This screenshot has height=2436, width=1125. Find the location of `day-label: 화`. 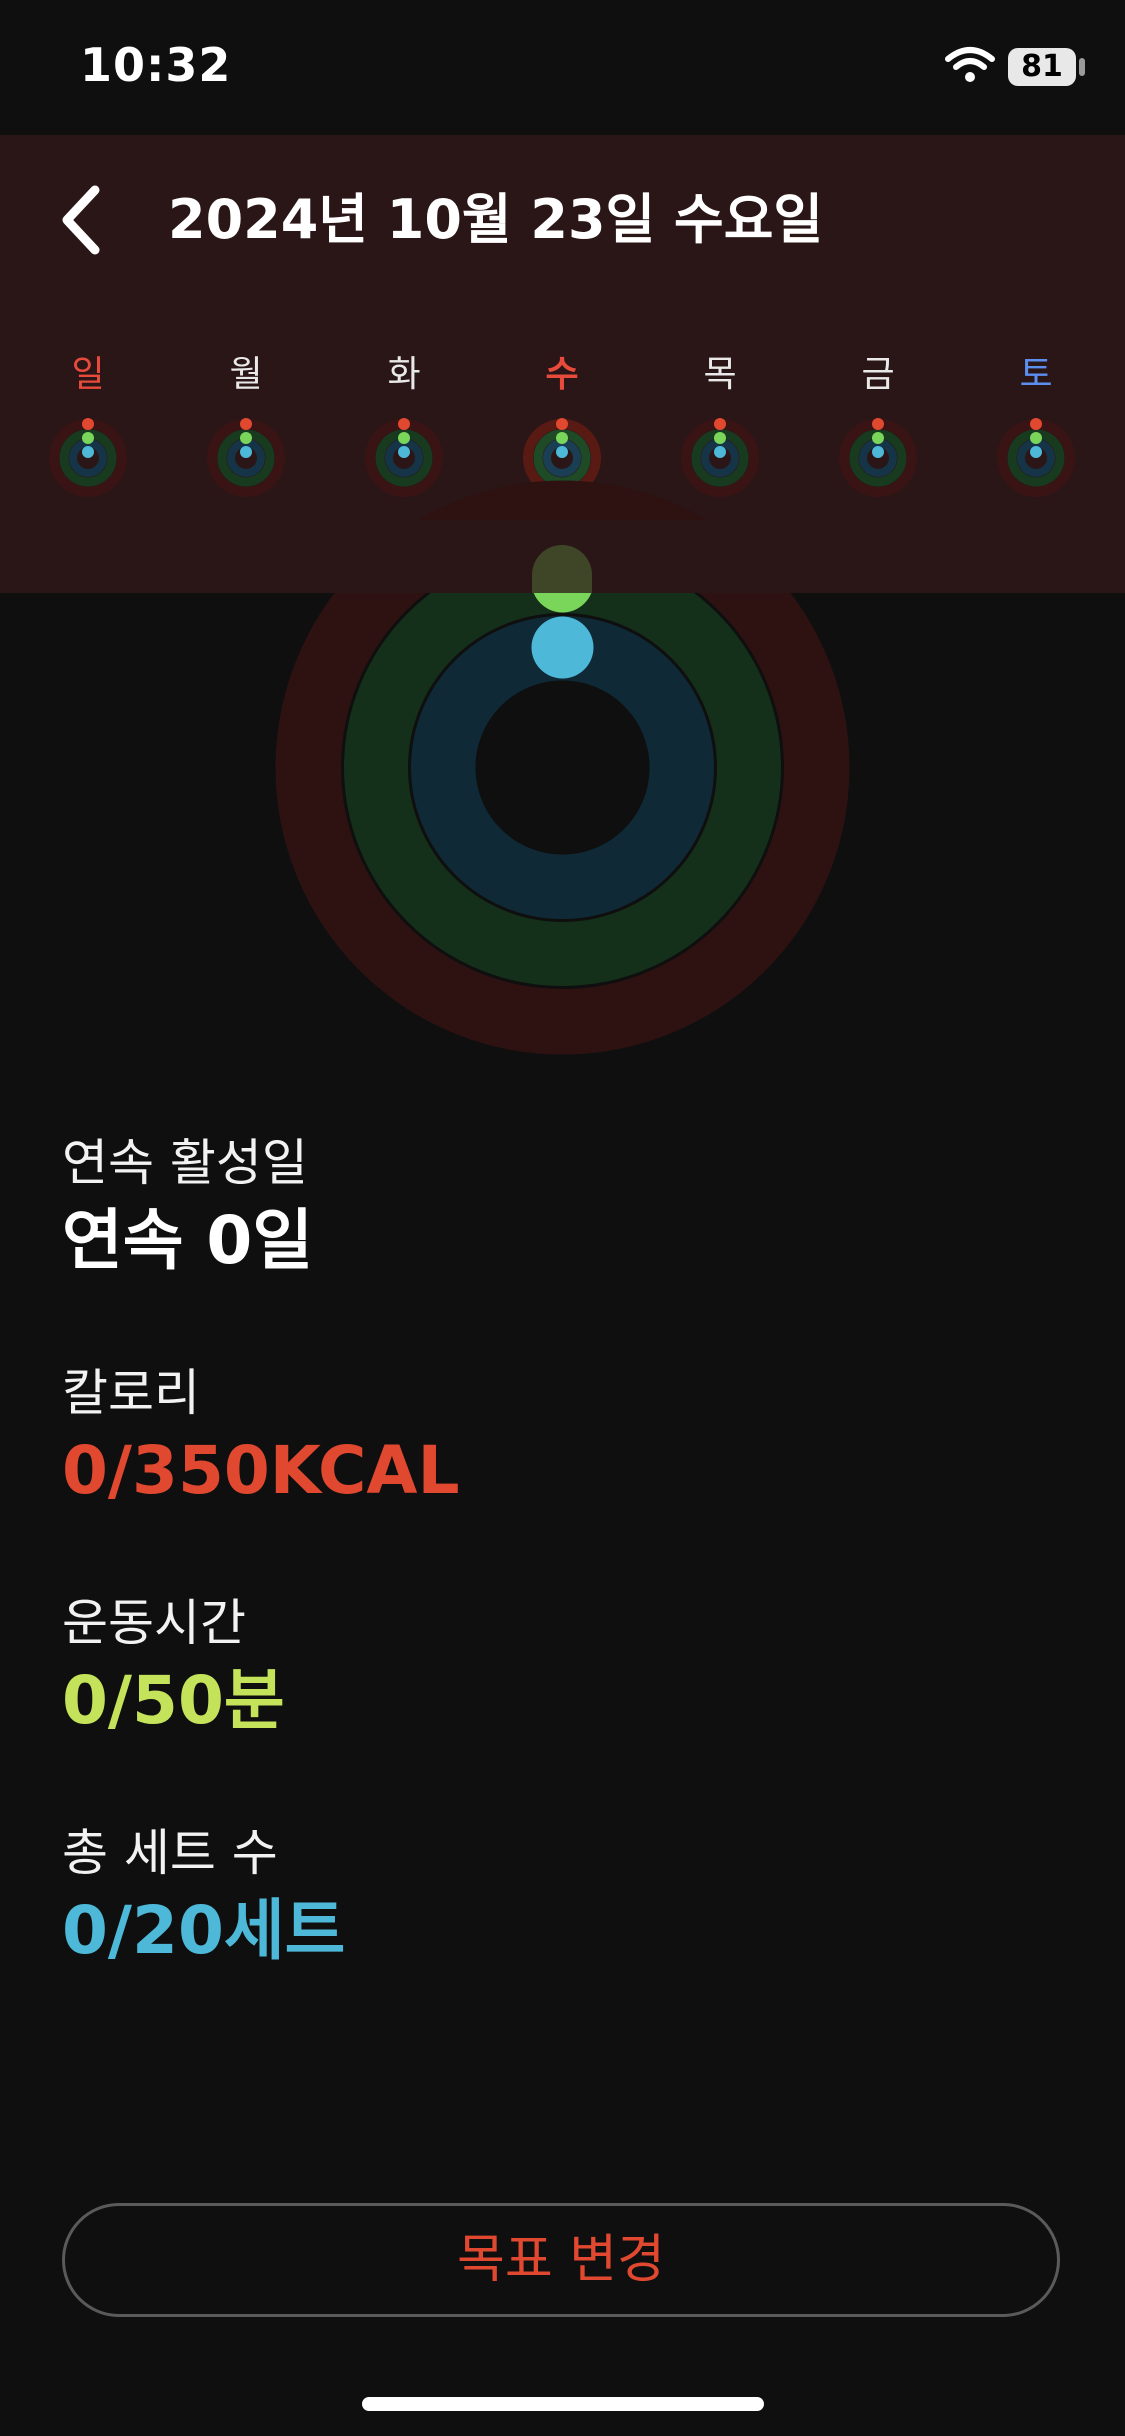

day-label: 화 is located at coordinates (404, 374).